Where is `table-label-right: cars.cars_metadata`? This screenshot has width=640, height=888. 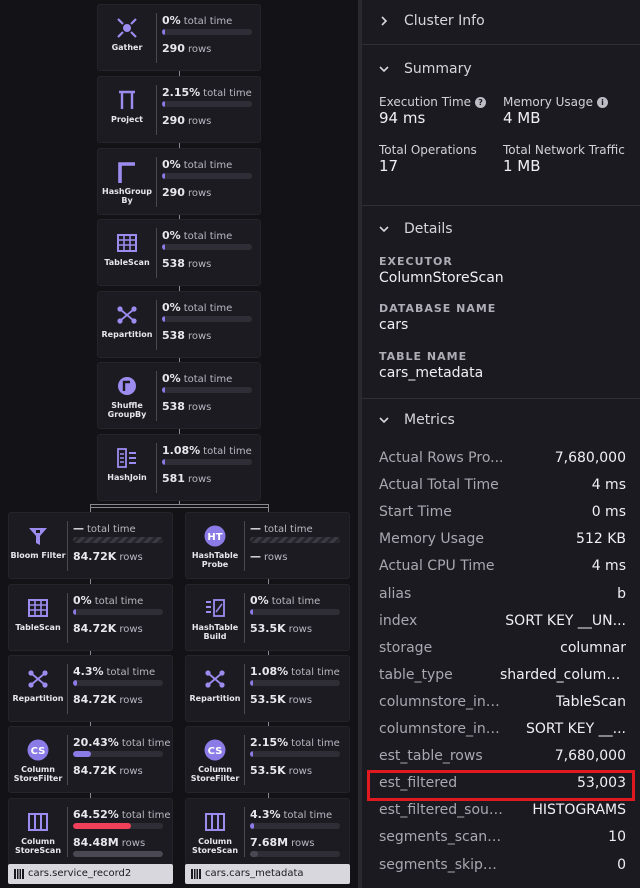
table-label-right: cars.cars_metadata is located at coordinates (267, 874).